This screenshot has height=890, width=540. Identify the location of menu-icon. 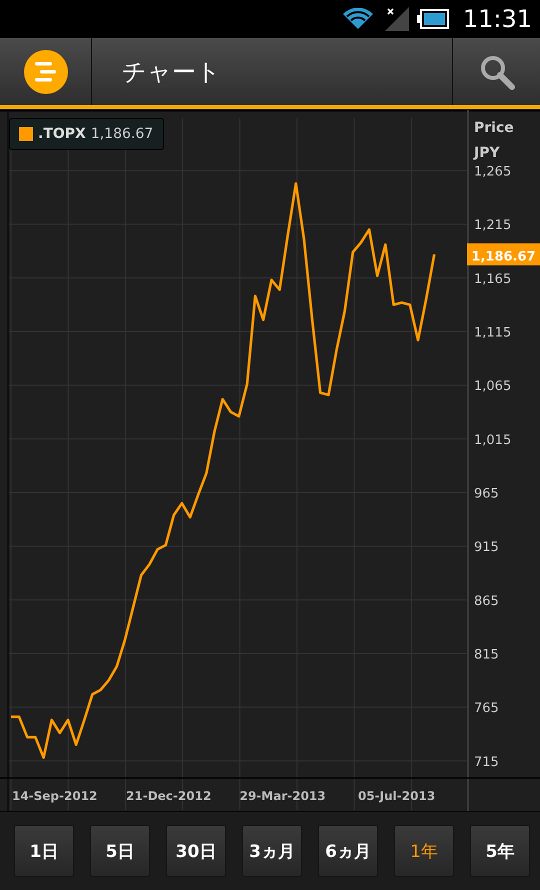
(45, 71).